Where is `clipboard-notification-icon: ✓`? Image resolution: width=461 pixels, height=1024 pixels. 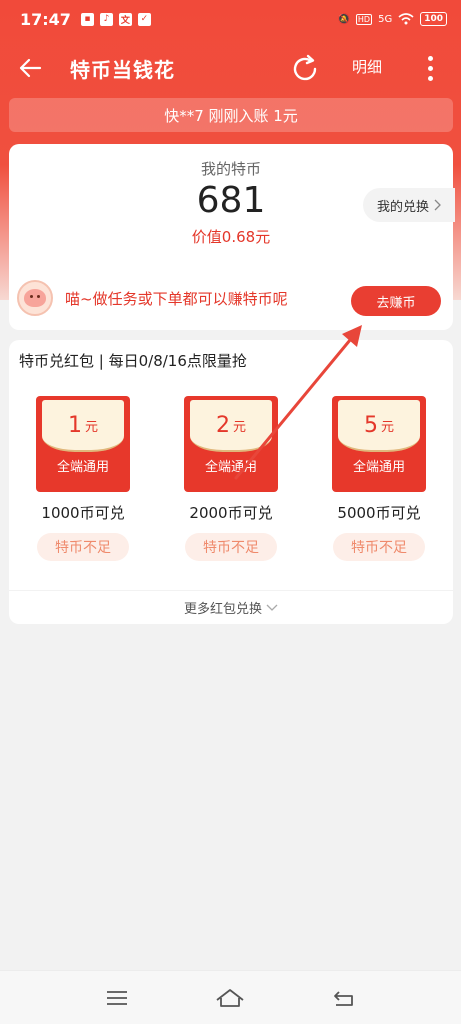
clipboard-notification-icon: ✓ is located at coordinates (144, 19).